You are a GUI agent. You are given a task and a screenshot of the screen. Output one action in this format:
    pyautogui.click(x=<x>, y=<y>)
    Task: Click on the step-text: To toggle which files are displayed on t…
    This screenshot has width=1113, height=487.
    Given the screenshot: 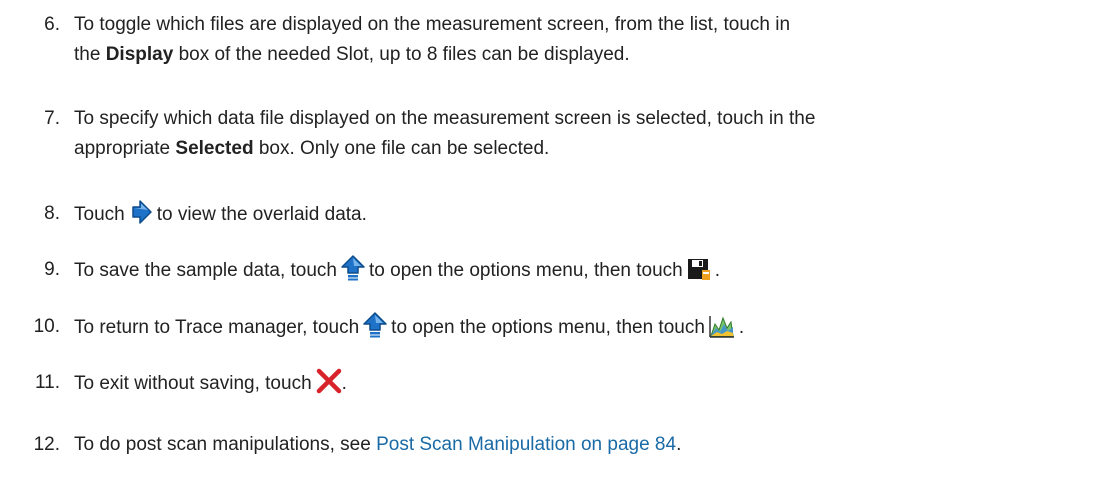 What is the action you would take?
    pyautogui.click(x=589, y=40)
    